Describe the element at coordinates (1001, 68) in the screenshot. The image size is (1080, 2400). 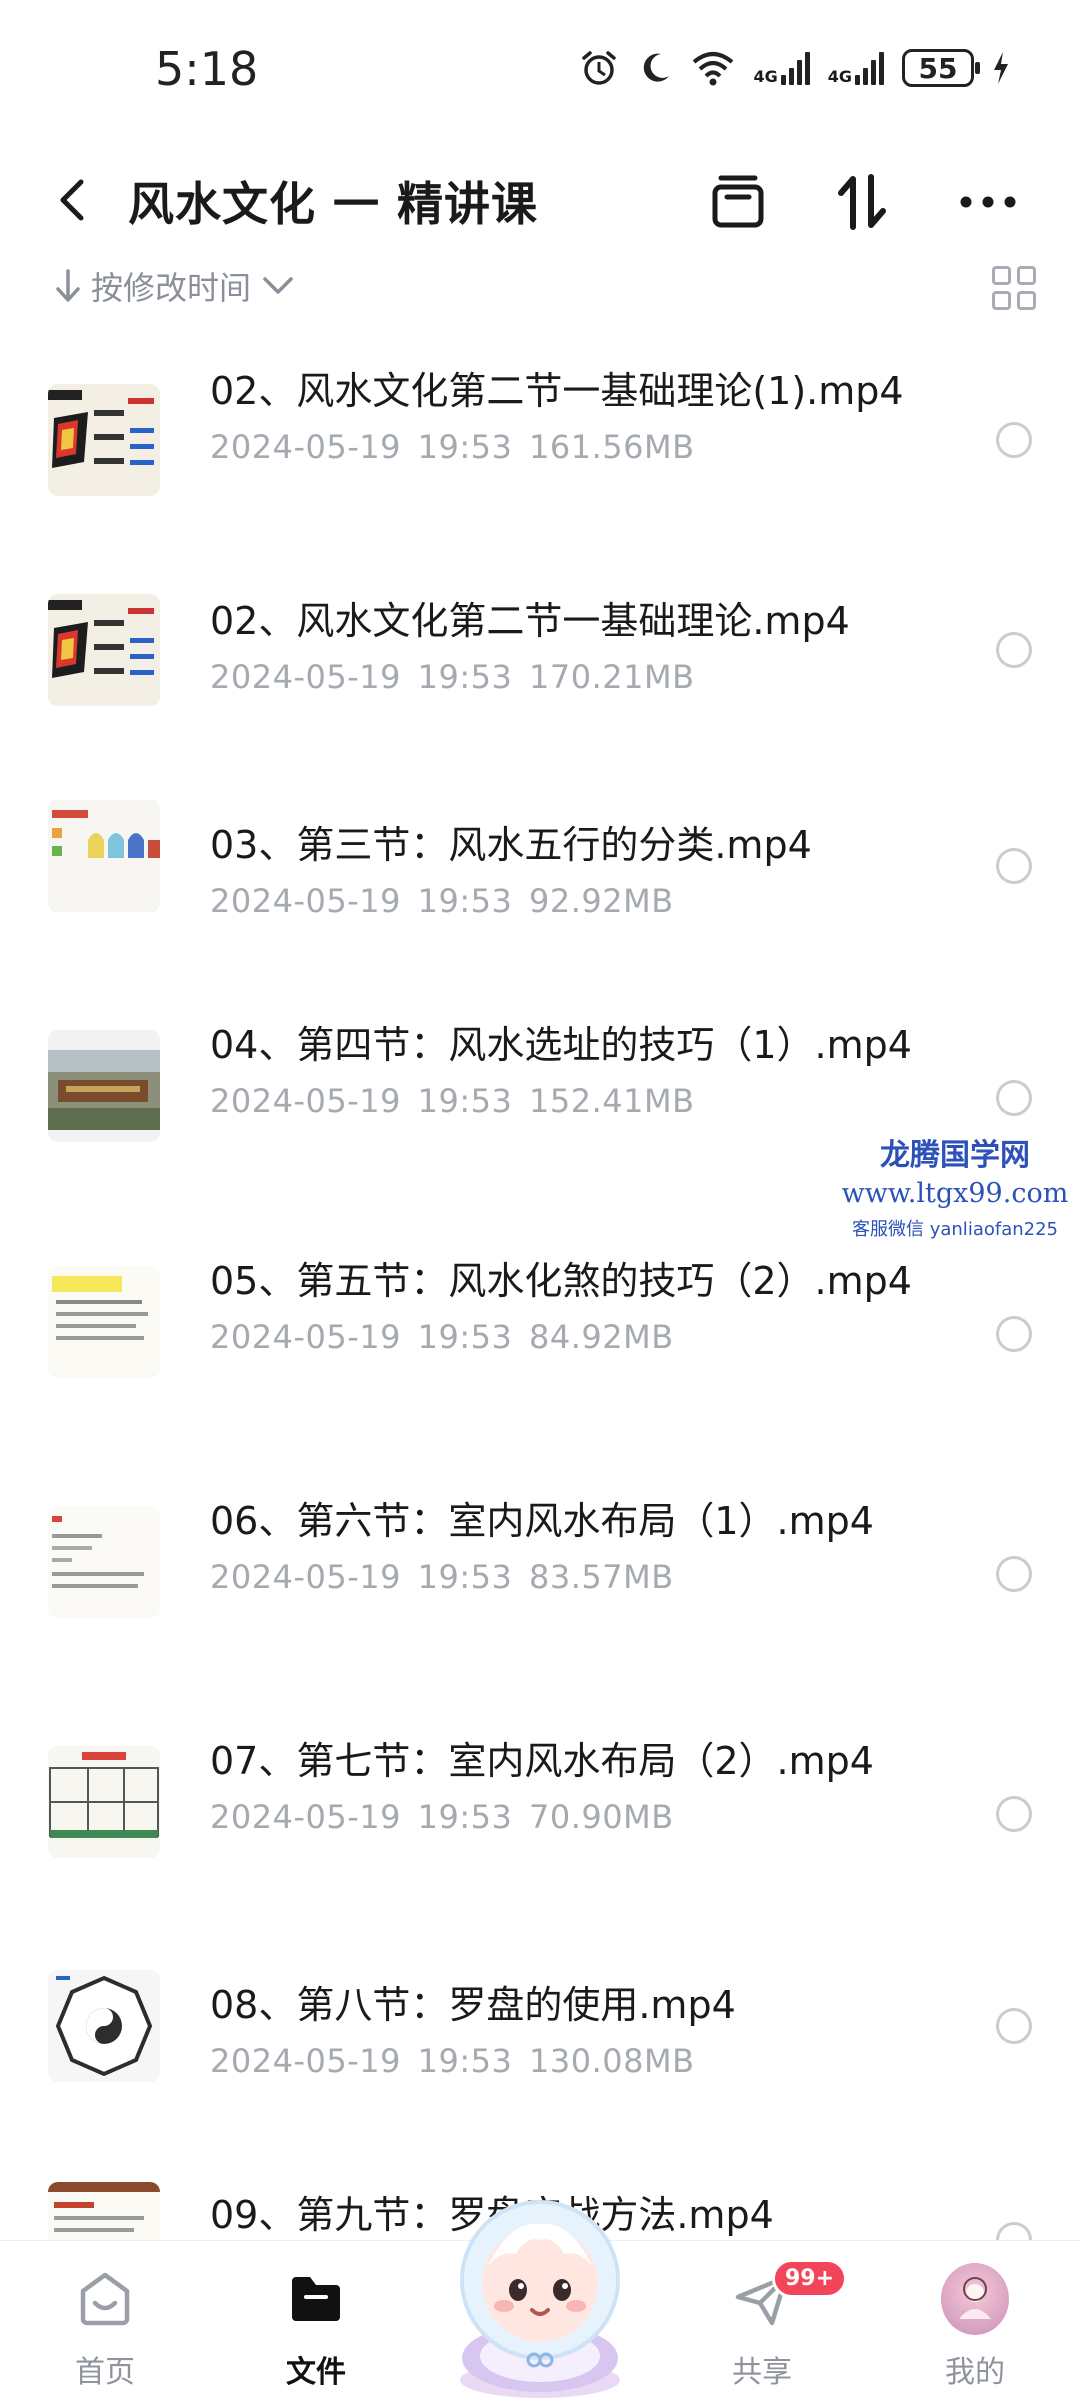
I see `charging-icon` at that location.